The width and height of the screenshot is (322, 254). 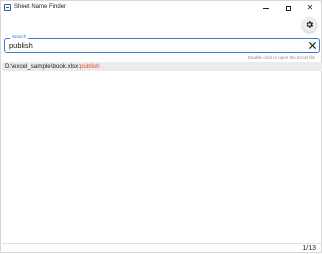 I want to click on settings-button, so click(x=309, y=24).